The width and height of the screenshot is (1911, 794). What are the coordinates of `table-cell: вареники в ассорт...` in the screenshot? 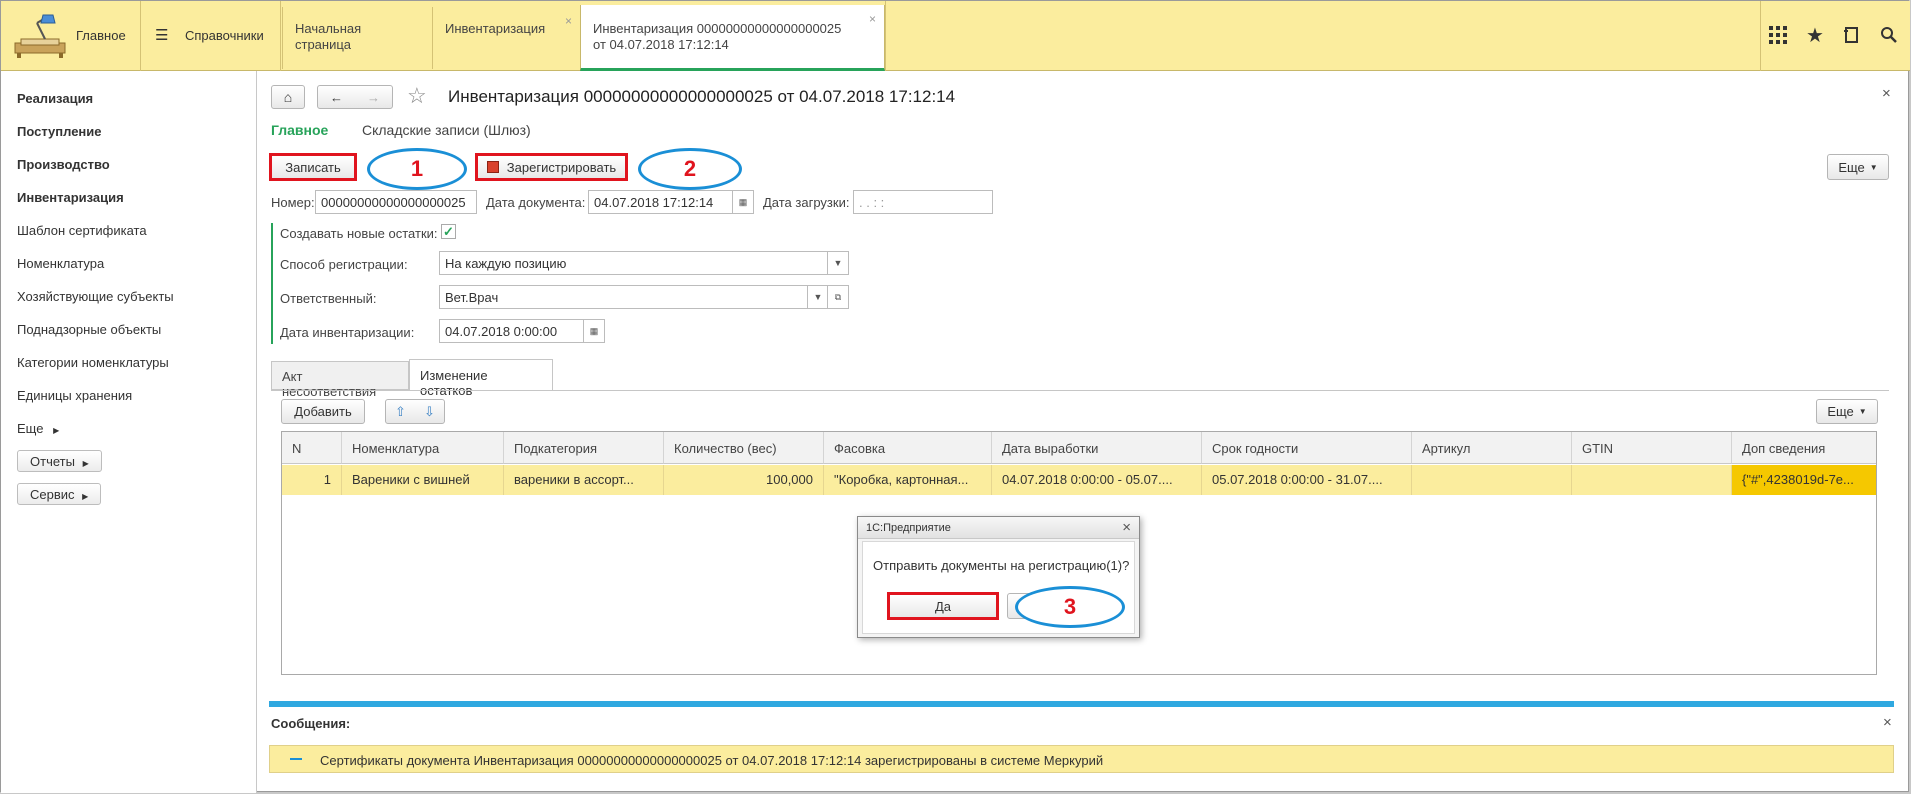 It's located at (584, 480).